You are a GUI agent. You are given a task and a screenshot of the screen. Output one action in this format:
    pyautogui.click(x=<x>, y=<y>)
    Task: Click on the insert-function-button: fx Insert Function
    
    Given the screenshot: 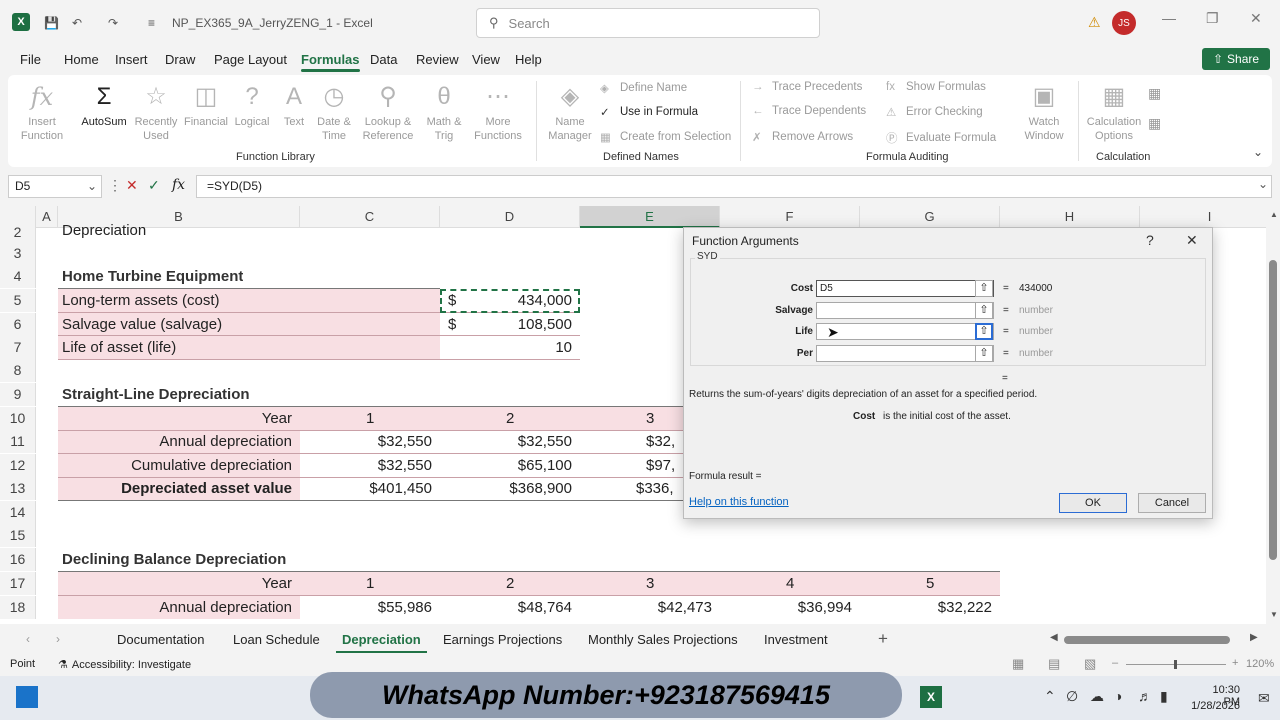 What is the action you would take?
    pyautogui.click(x=42, y=111)
    